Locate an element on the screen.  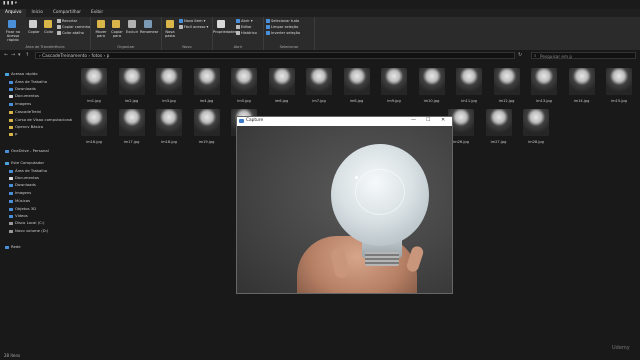
sidebar-item: Vídeos is located at coordinates (18, 216).